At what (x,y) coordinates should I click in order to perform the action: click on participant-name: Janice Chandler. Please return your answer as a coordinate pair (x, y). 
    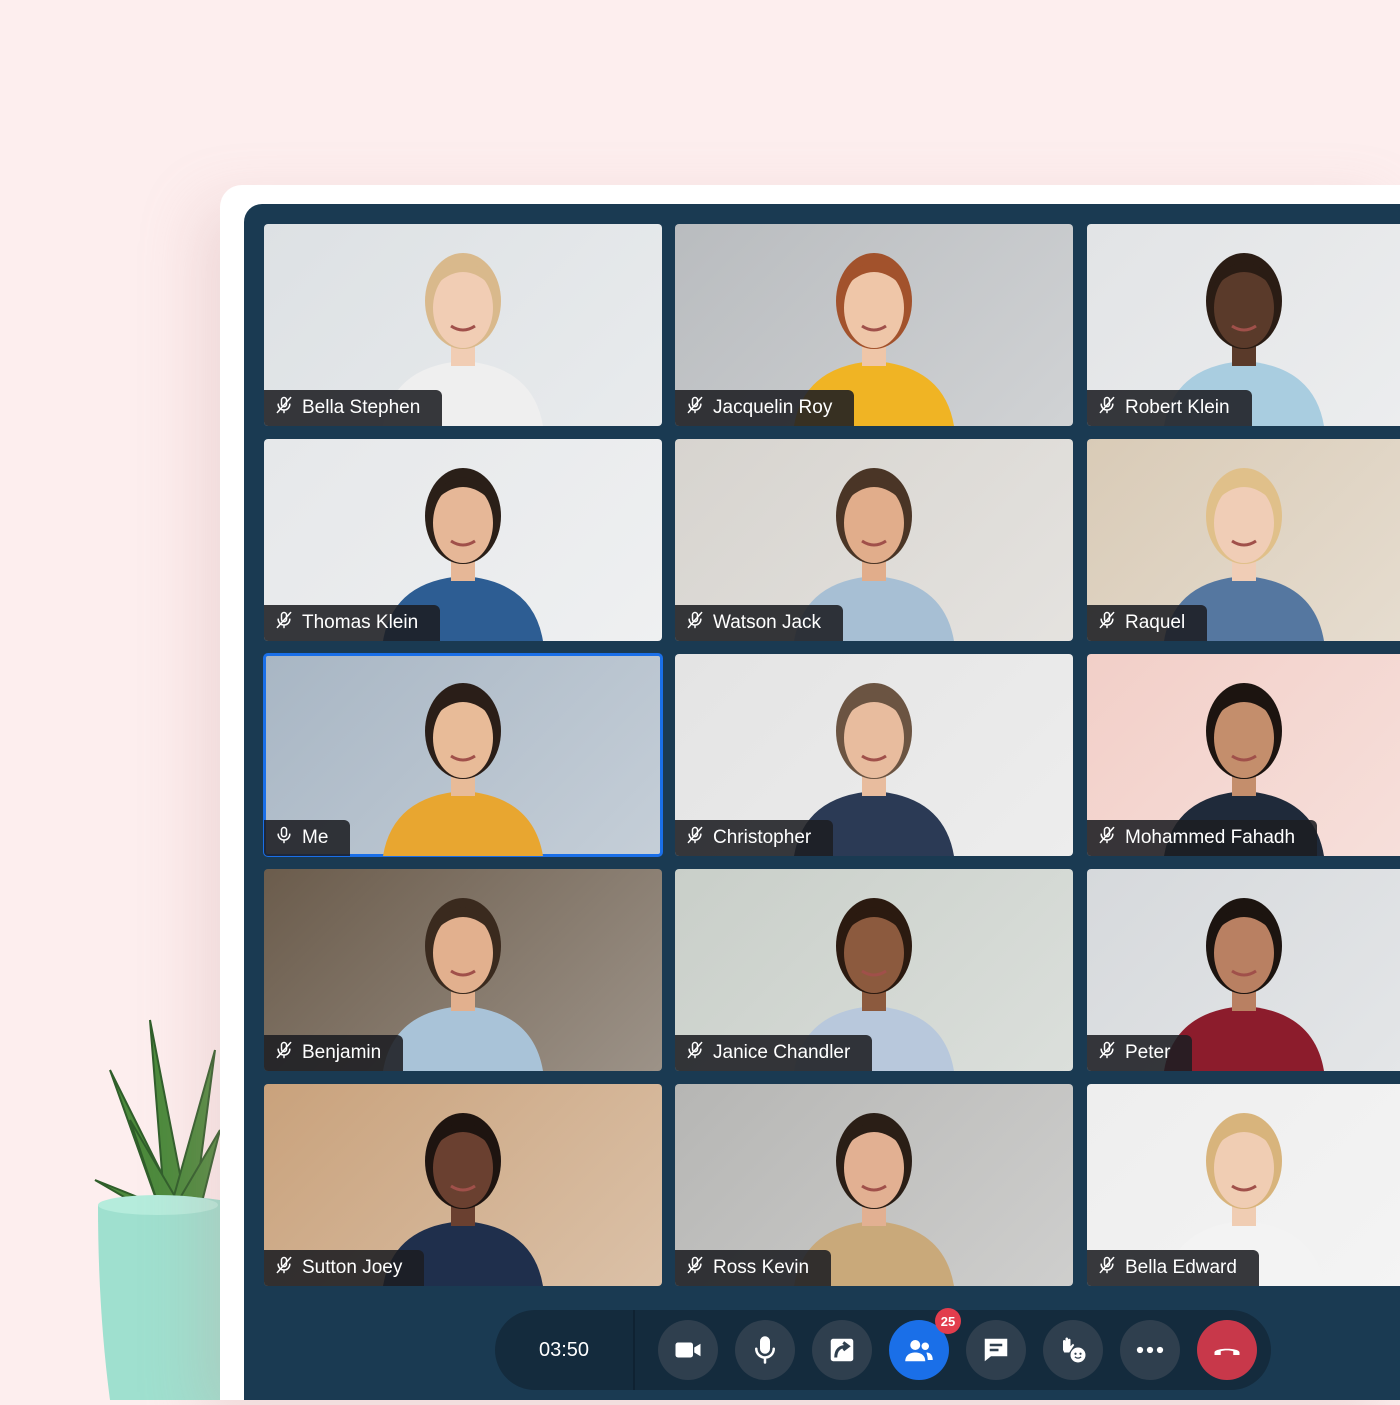
    Looking at the image, I should click on (782, 1052).